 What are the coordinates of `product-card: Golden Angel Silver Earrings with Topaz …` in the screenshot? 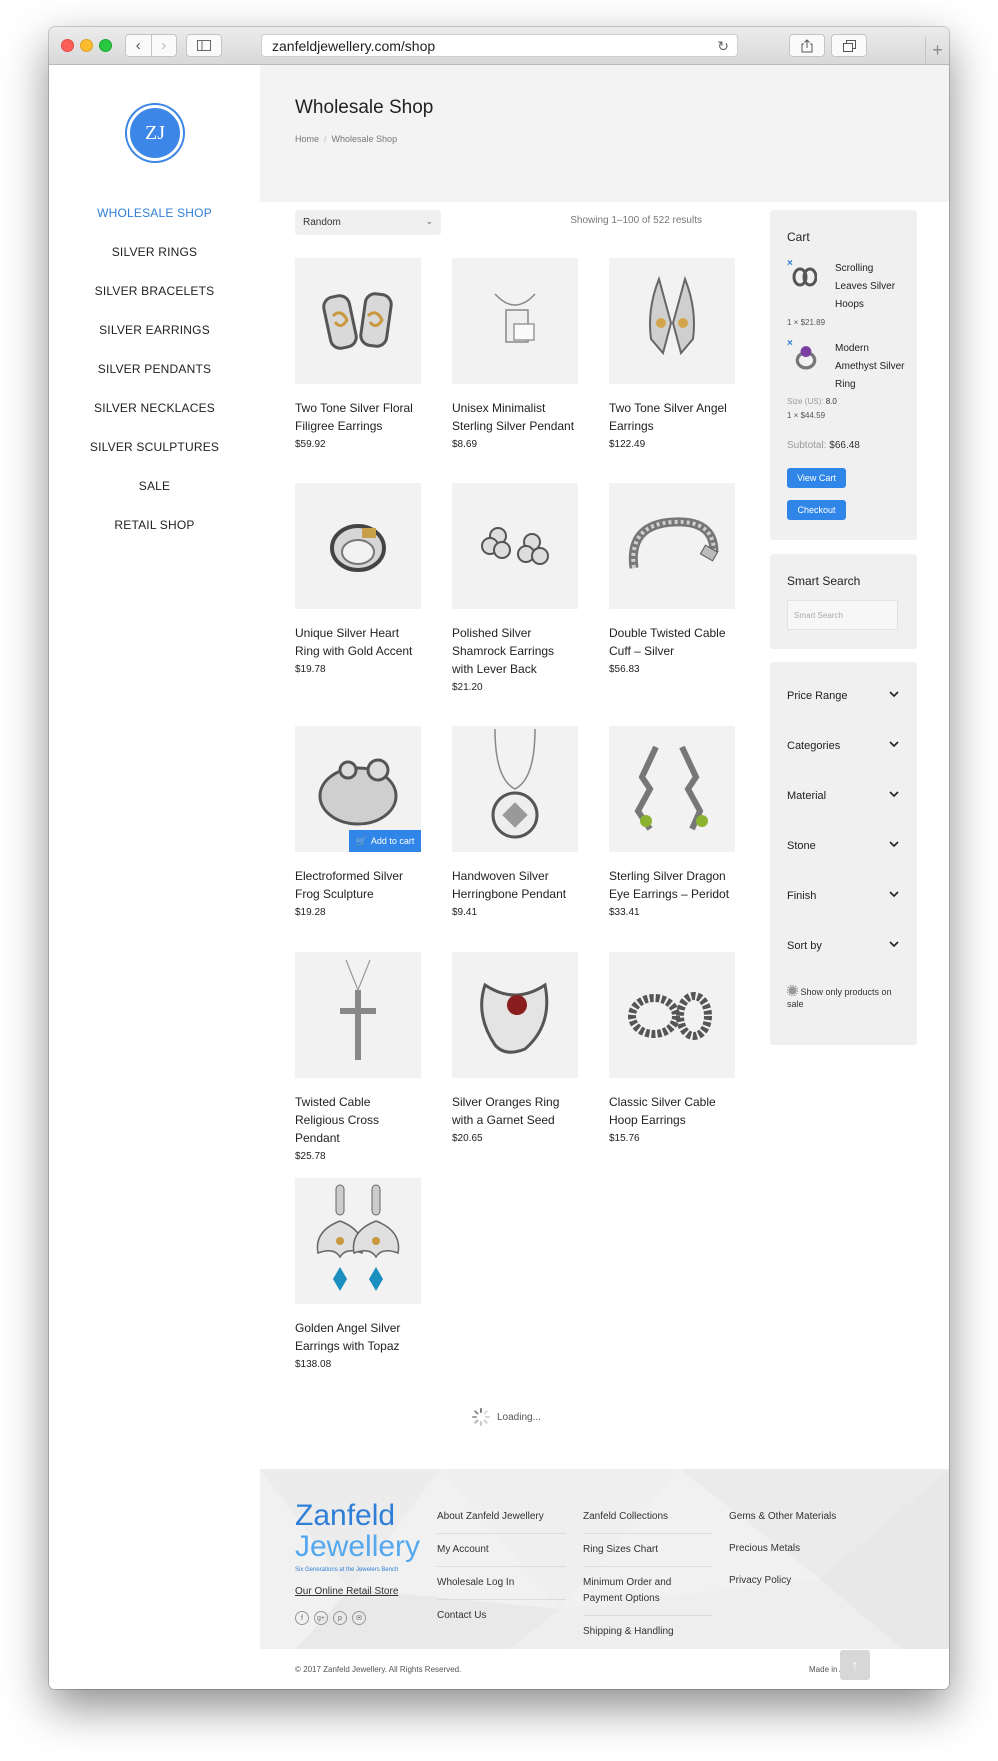 It's located at (358, 1274).